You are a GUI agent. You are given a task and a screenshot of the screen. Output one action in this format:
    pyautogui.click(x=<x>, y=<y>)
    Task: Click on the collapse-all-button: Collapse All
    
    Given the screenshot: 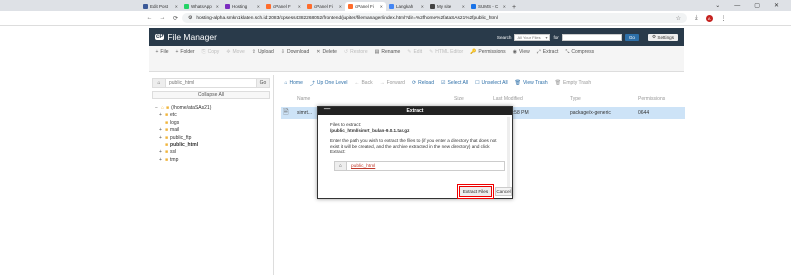 What is the action you would take?
    pyautogui.click(x=211, y=95)
    